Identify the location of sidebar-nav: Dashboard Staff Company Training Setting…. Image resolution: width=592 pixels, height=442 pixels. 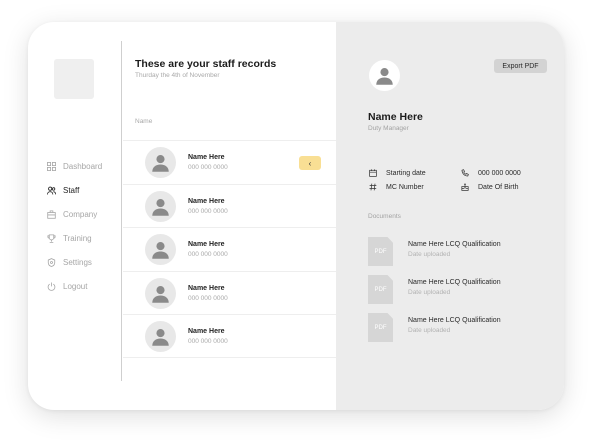
(85, 226).